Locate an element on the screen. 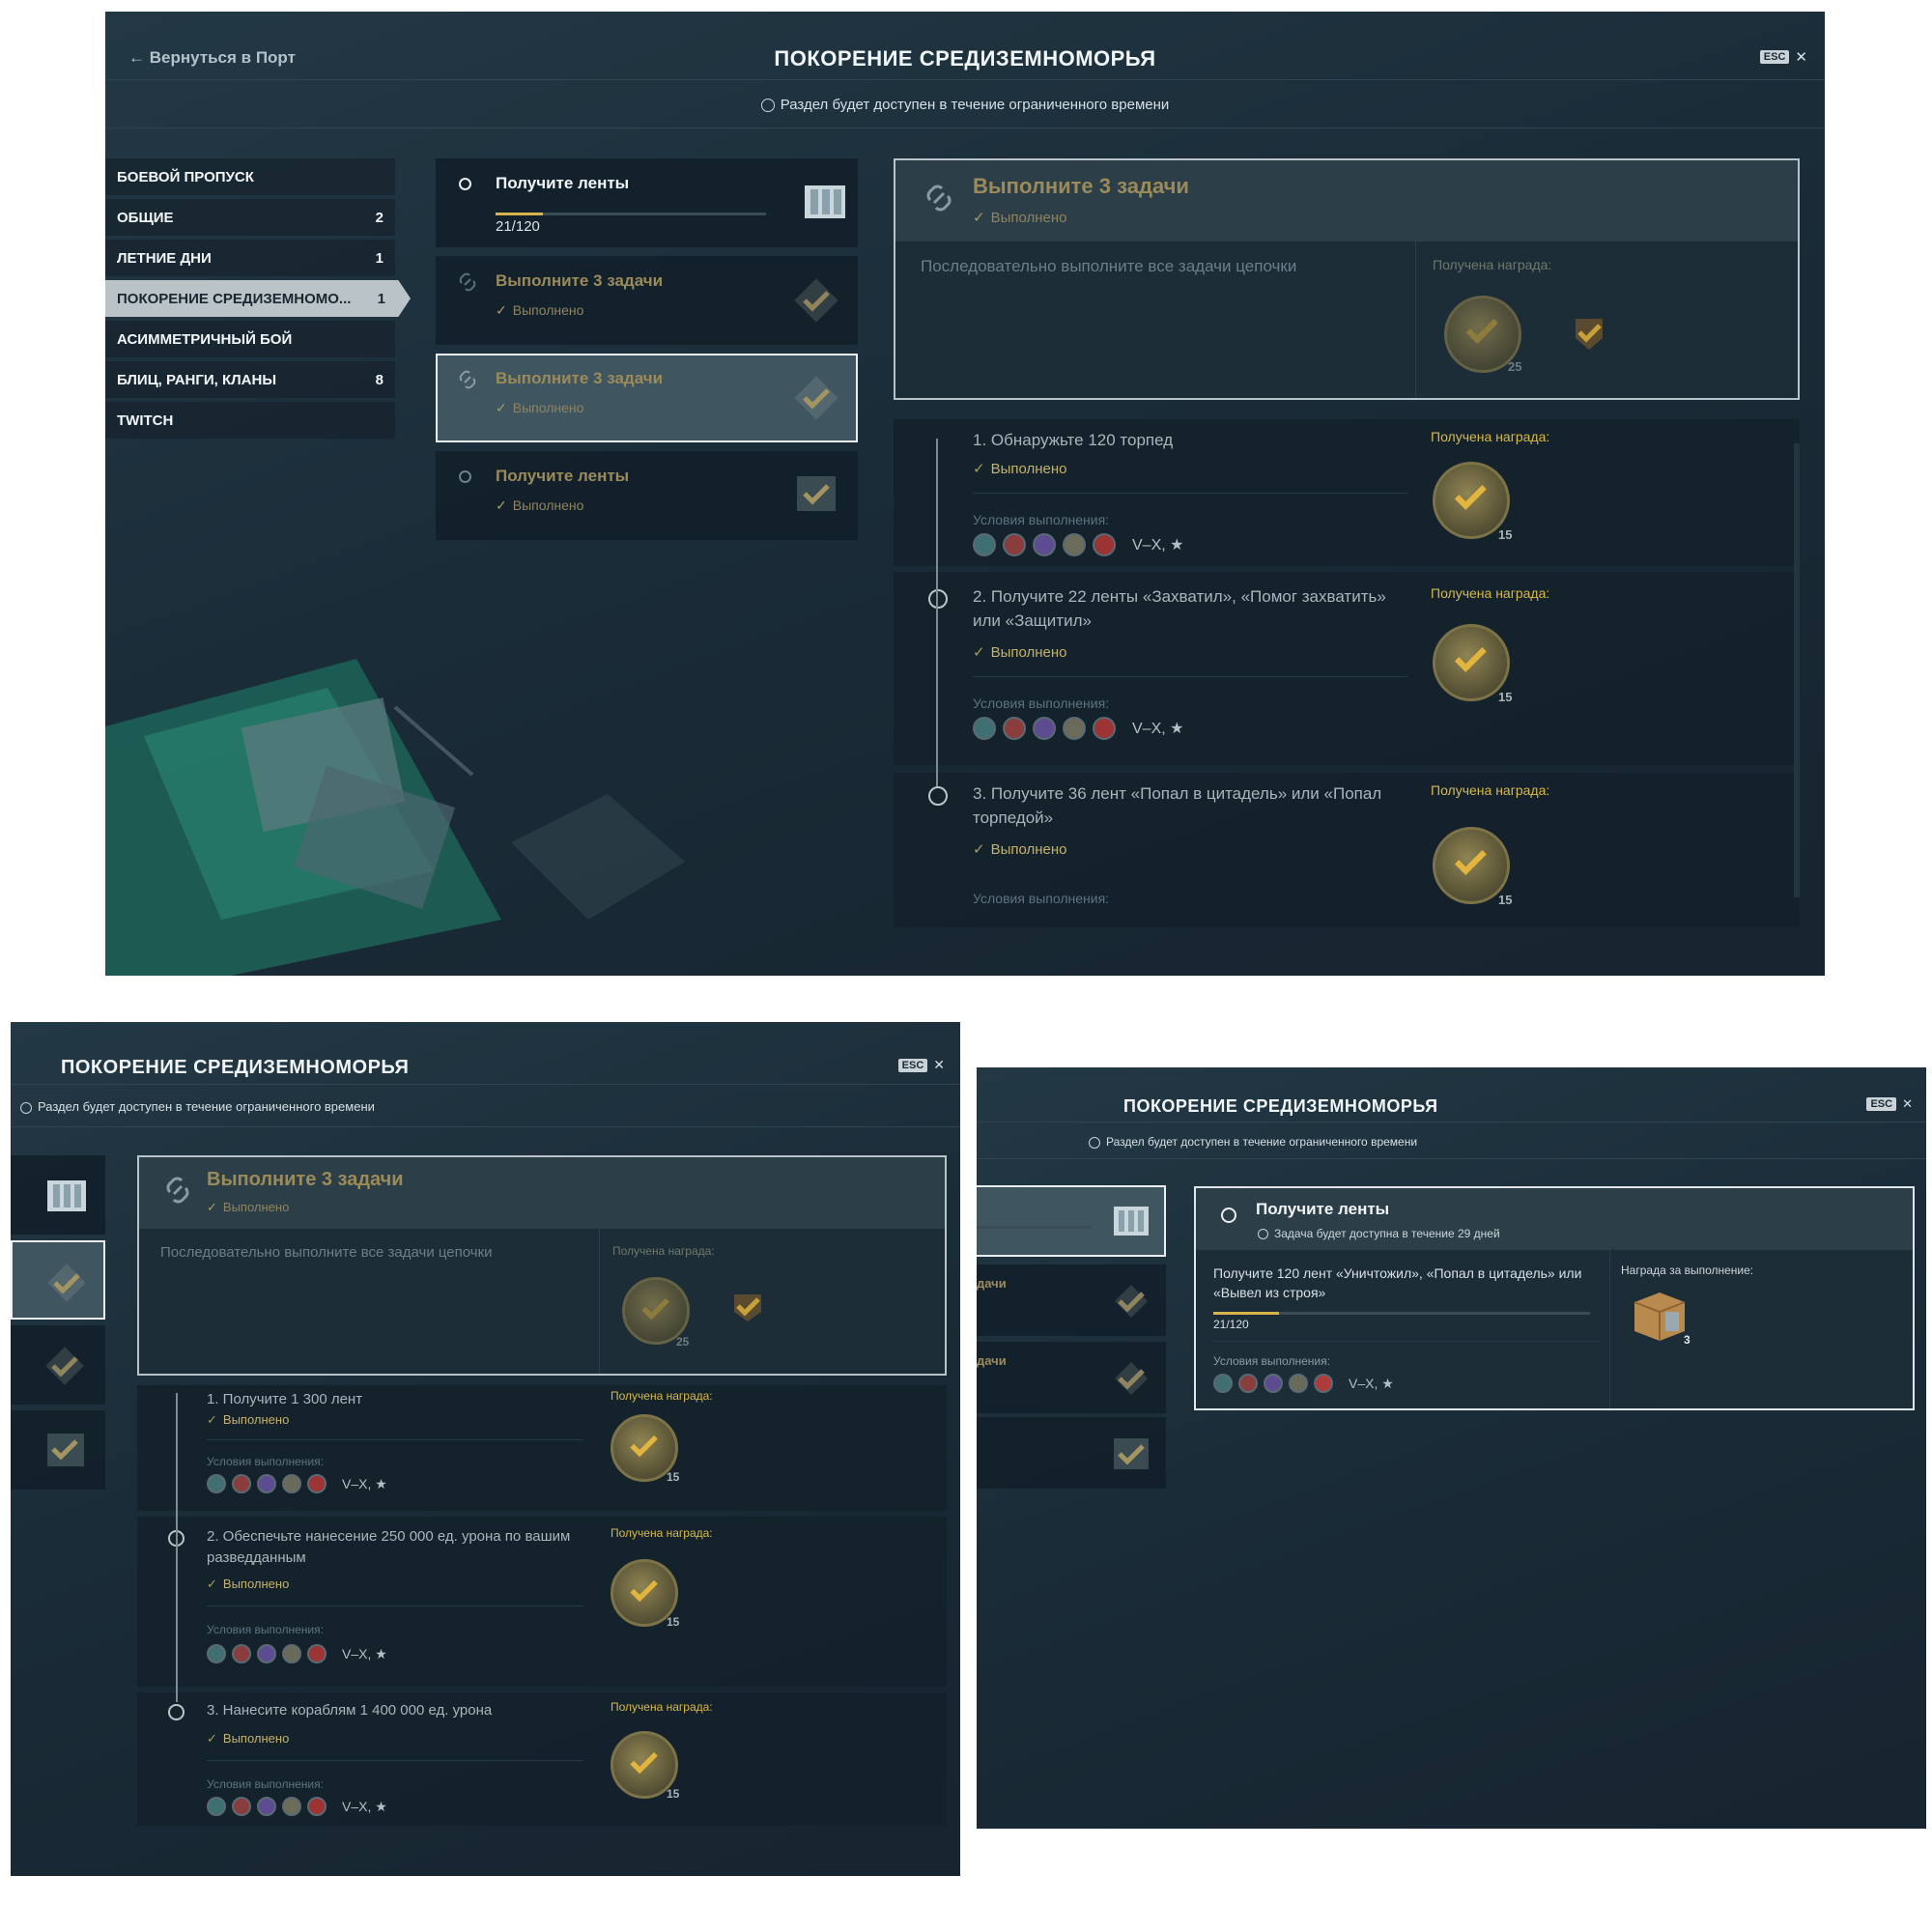 This screenshot has width=1932, height=1932. flag-badge-icon is located at coordinates (747, 1307).